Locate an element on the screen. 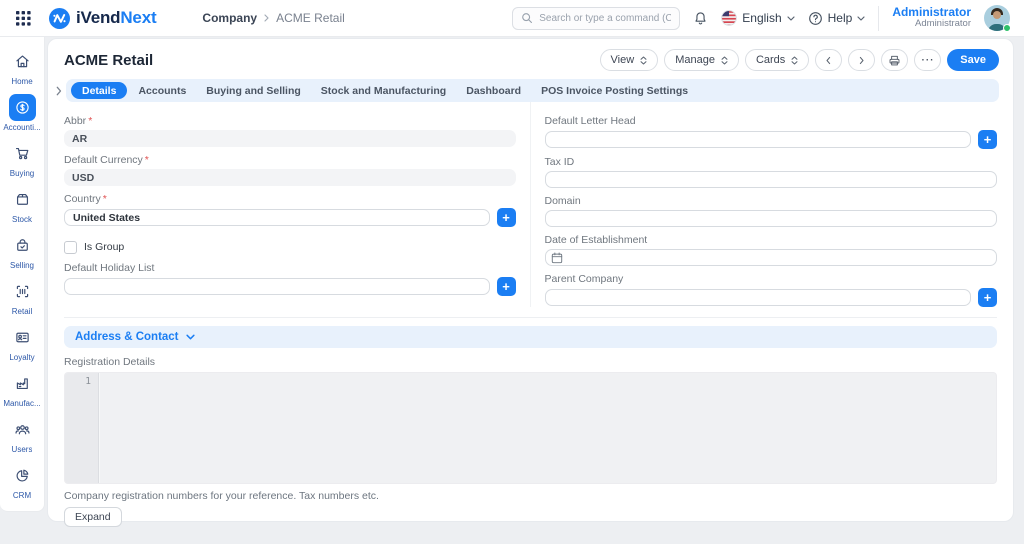  retail-barcode-icon is located at coordinates (22, 291).